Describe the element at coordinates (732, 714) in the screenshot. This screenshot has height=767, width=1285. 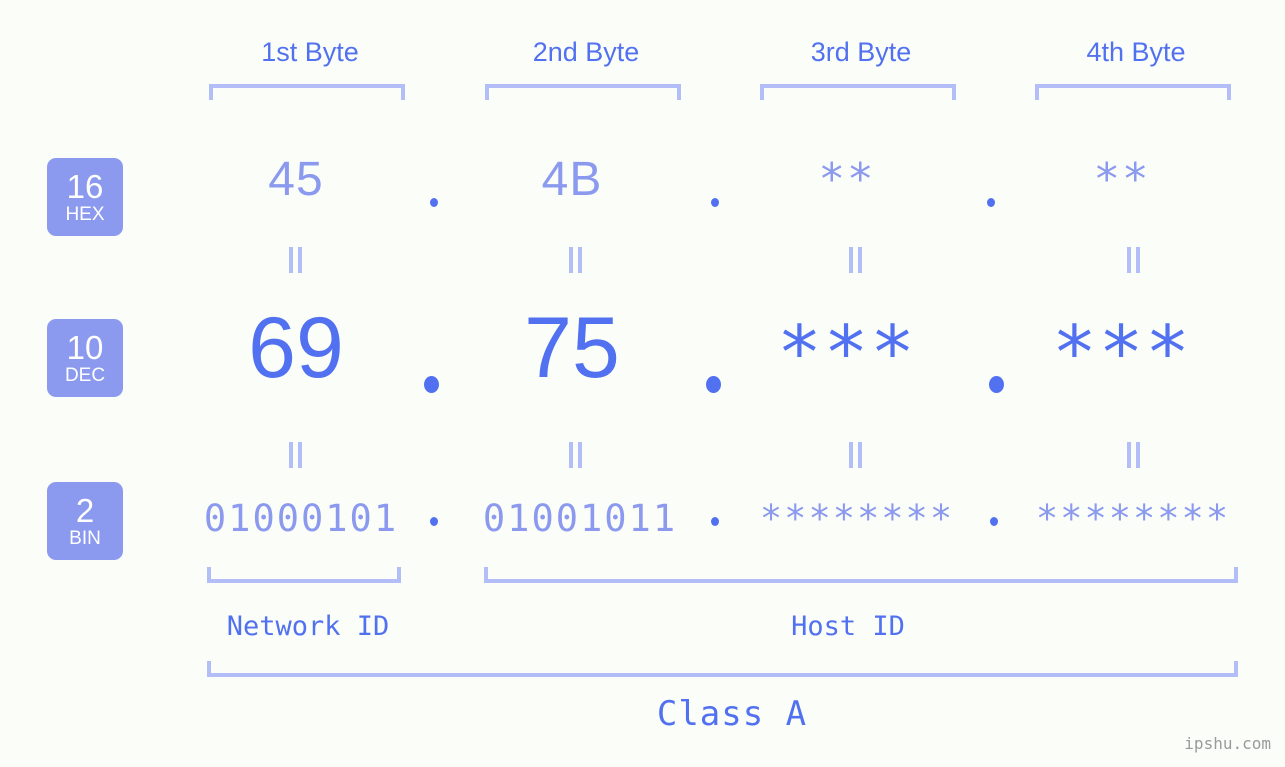
I see `class-label: Class A` at that location.